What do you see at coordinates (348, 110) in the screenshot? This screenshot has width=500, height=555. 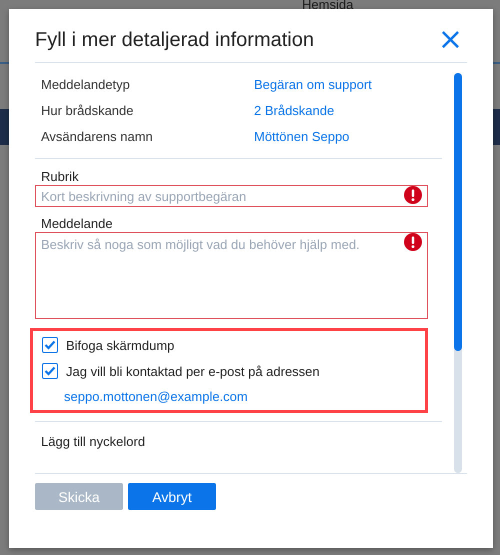 I see `info-value: 2 Brådskande` at bounding box center [348, 110].